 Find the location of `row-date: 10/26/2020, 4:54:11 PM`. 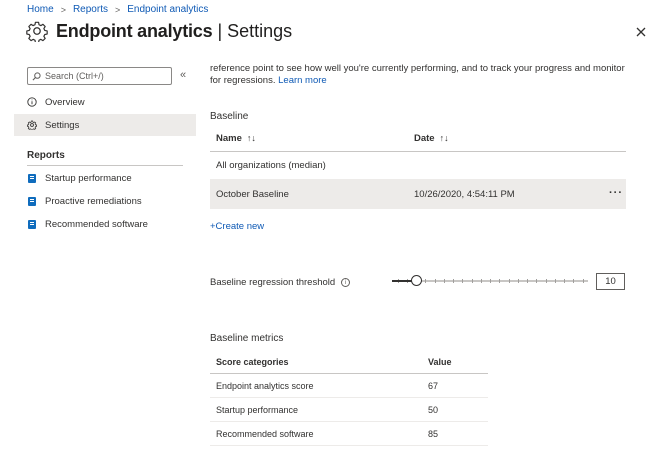

row-date: 10/26/2020, 4:54:11 PM is located at coordinates (464, 194).